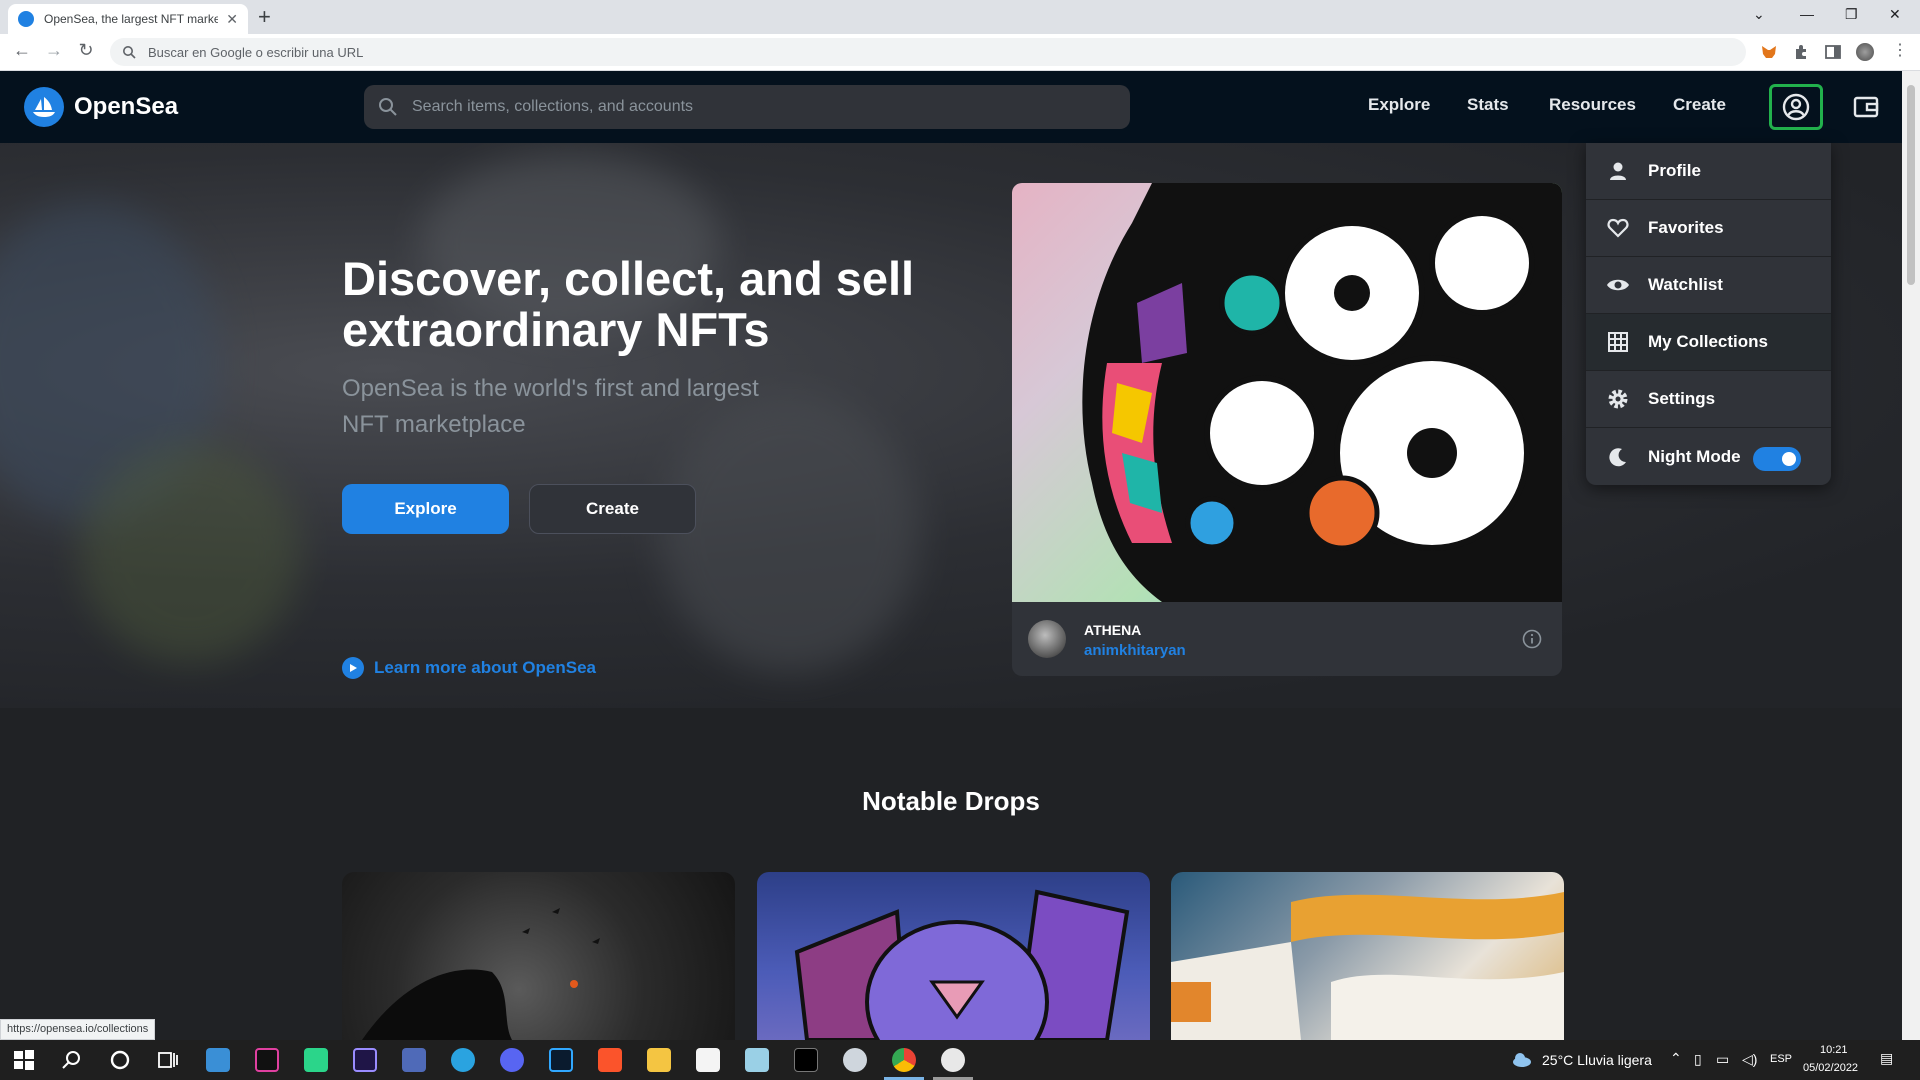 The height and width of the screenshot is (1080, 1920). Describe the element at coordinates (86, 50) in the screenshot. I see `reload-icon: ↻` at that location.